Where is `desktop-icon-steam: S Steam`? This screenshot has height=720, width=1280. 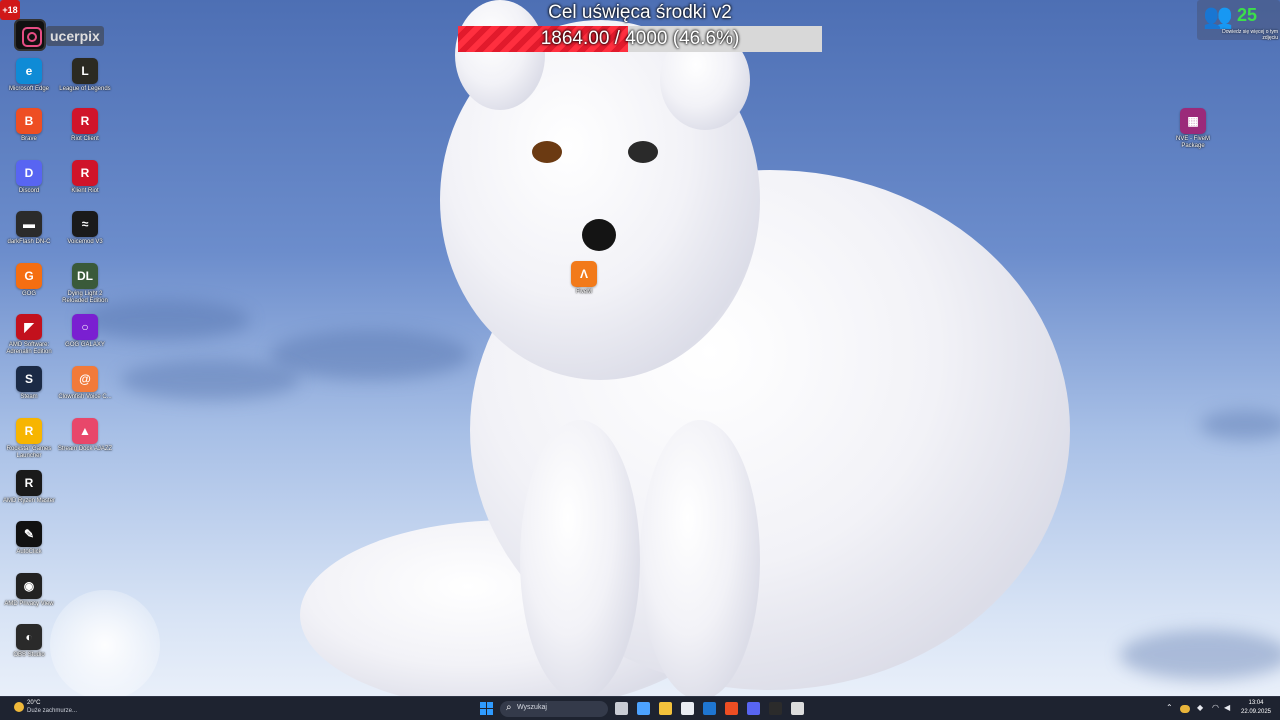 desktop-icon-steam: S Steam is located at coordinates (29, 383).